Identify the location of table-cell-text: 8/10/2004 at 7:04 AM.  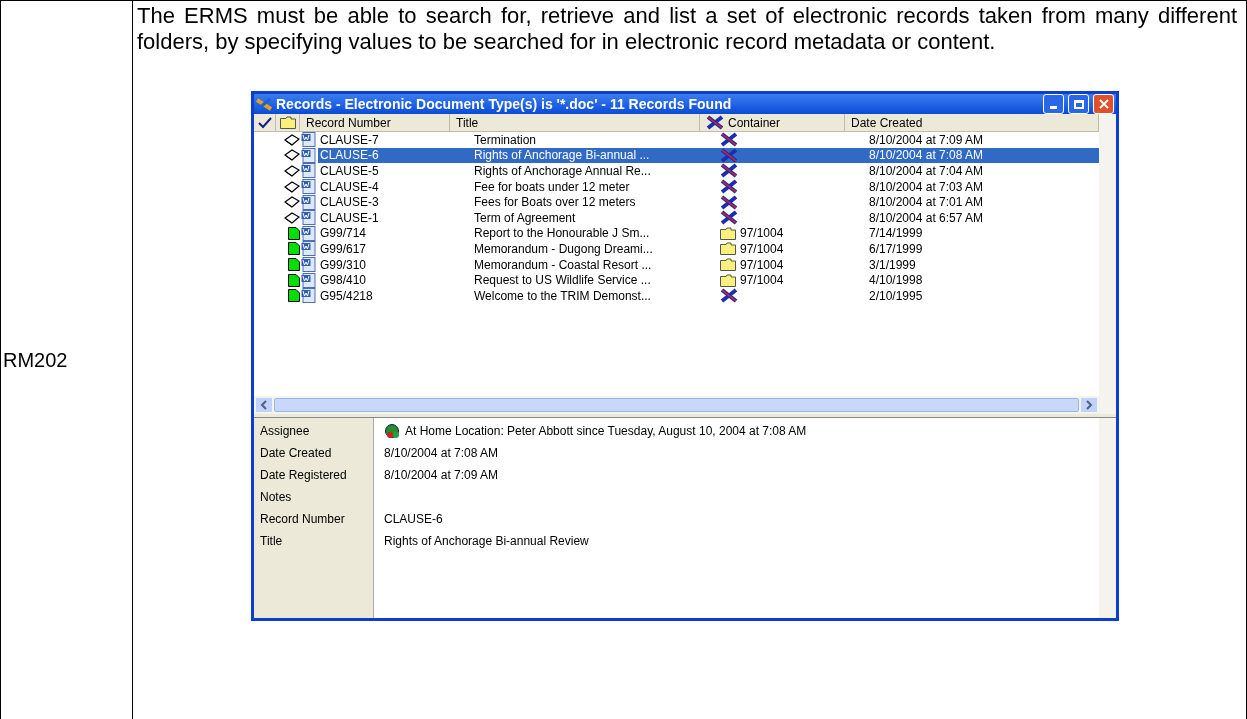
(926, 171).